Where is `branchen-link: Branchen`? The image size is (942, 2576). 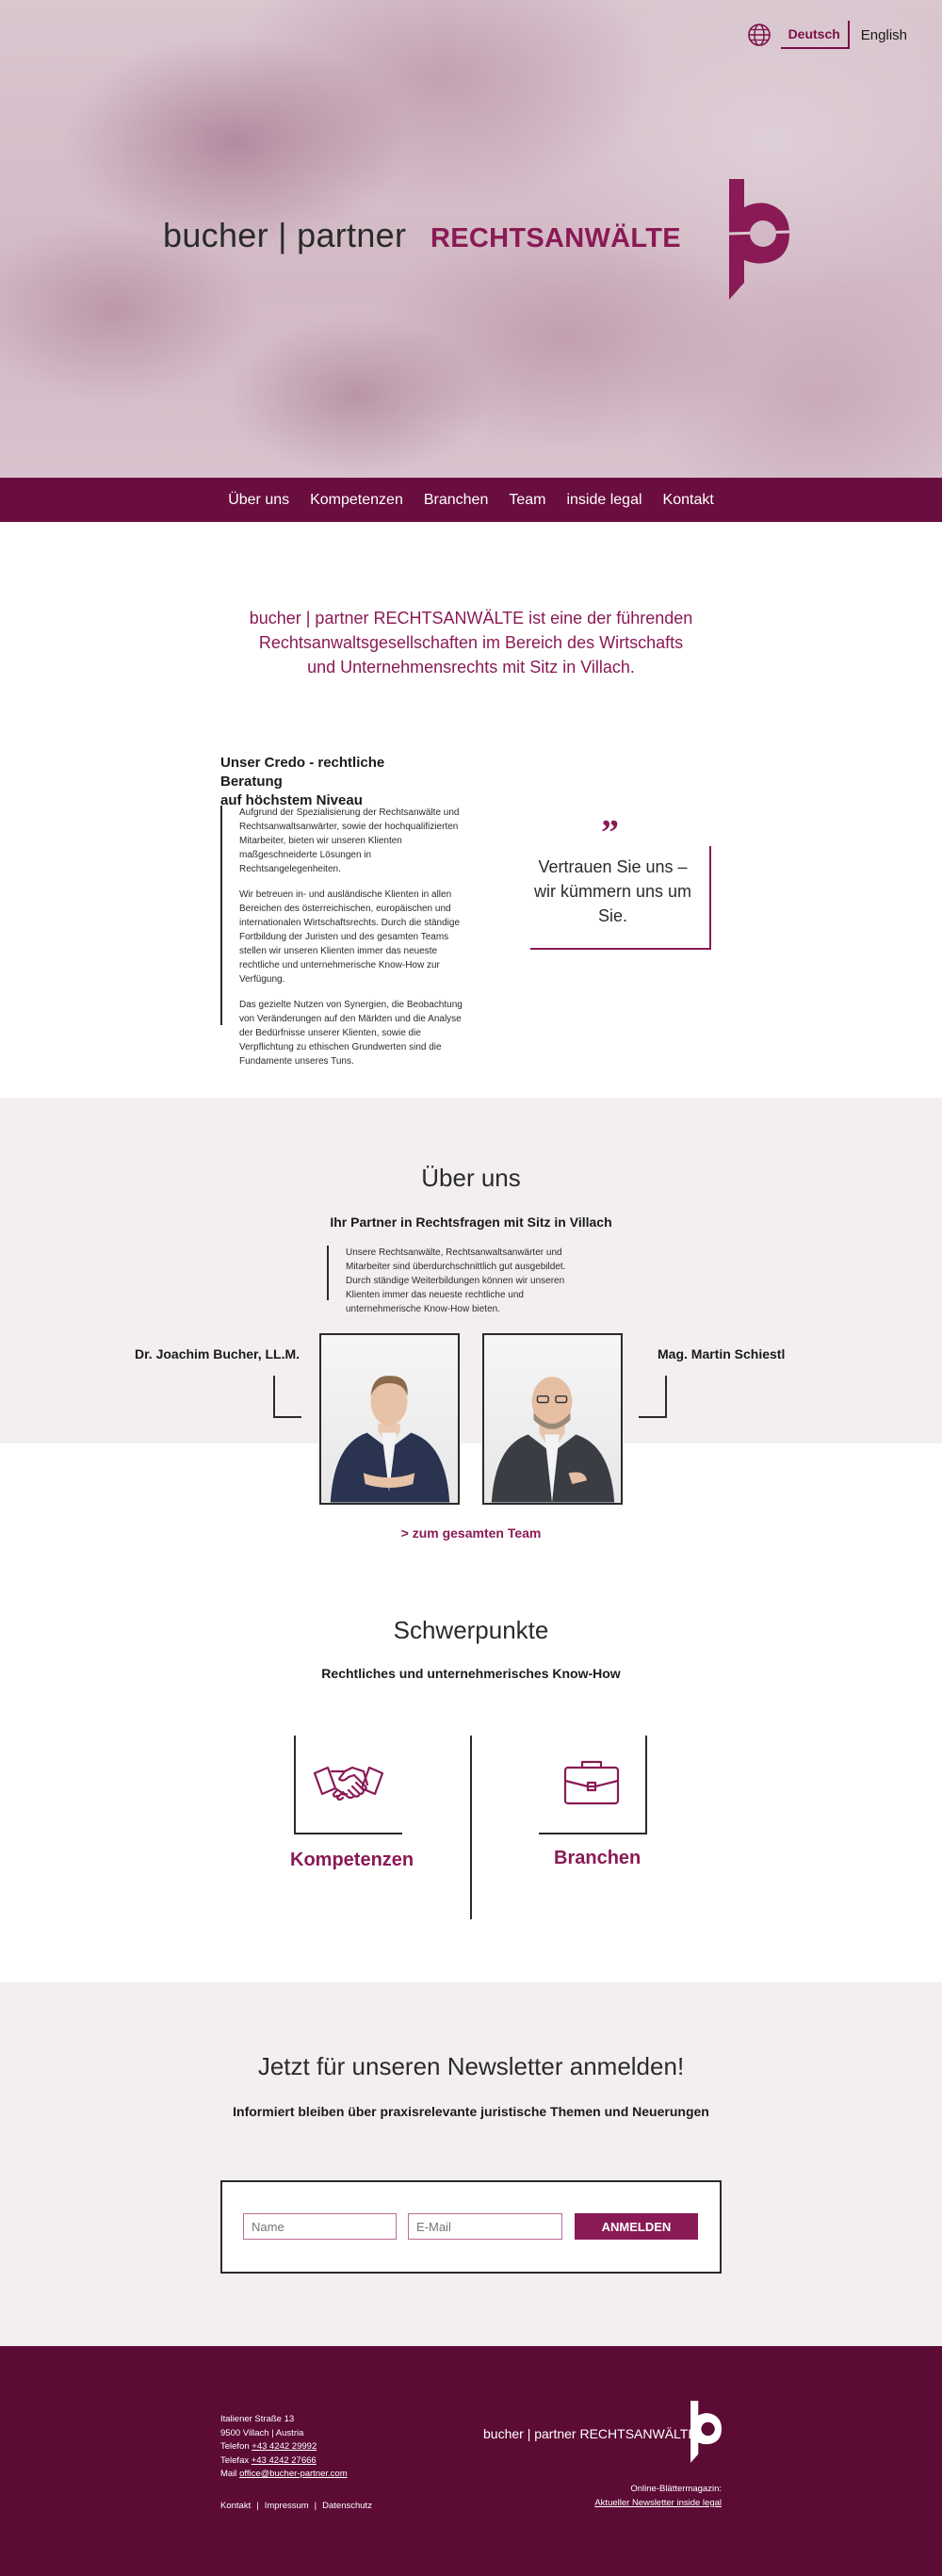 branchen-link: Branchen is located at coordinates (597, 1858).